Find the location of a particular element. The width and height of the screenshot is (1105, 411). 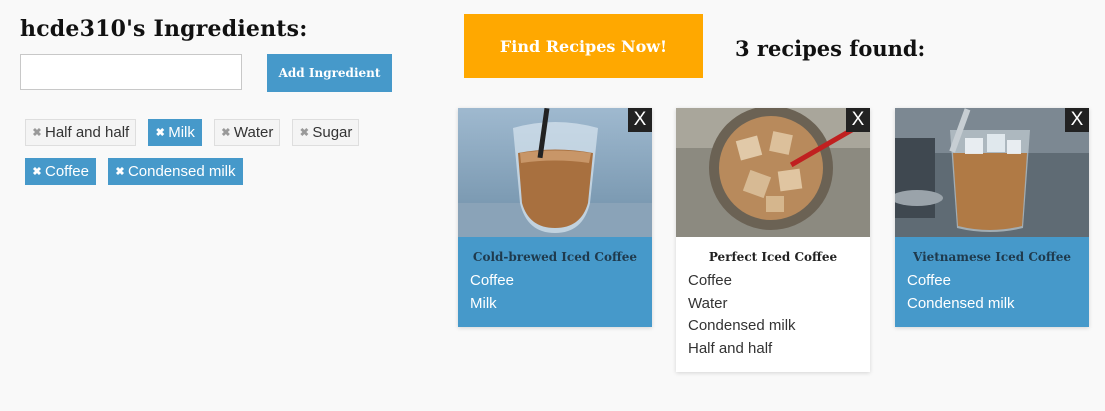

ingredient-tag-milk: ✖ Milk is located at coordinates (175, 132).